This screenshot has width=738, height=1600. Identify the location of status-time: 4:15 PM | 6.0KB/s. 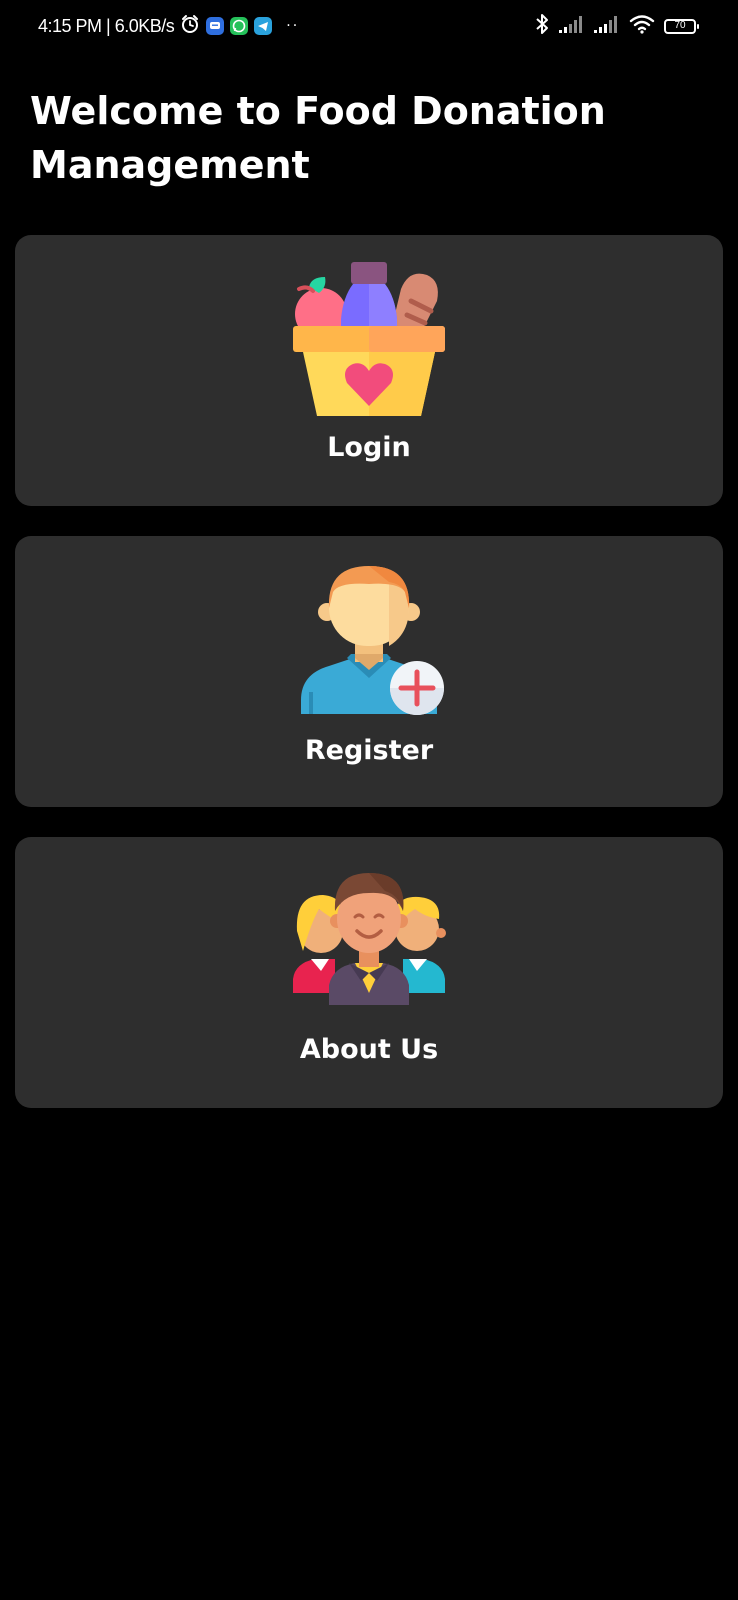
(106, 25).